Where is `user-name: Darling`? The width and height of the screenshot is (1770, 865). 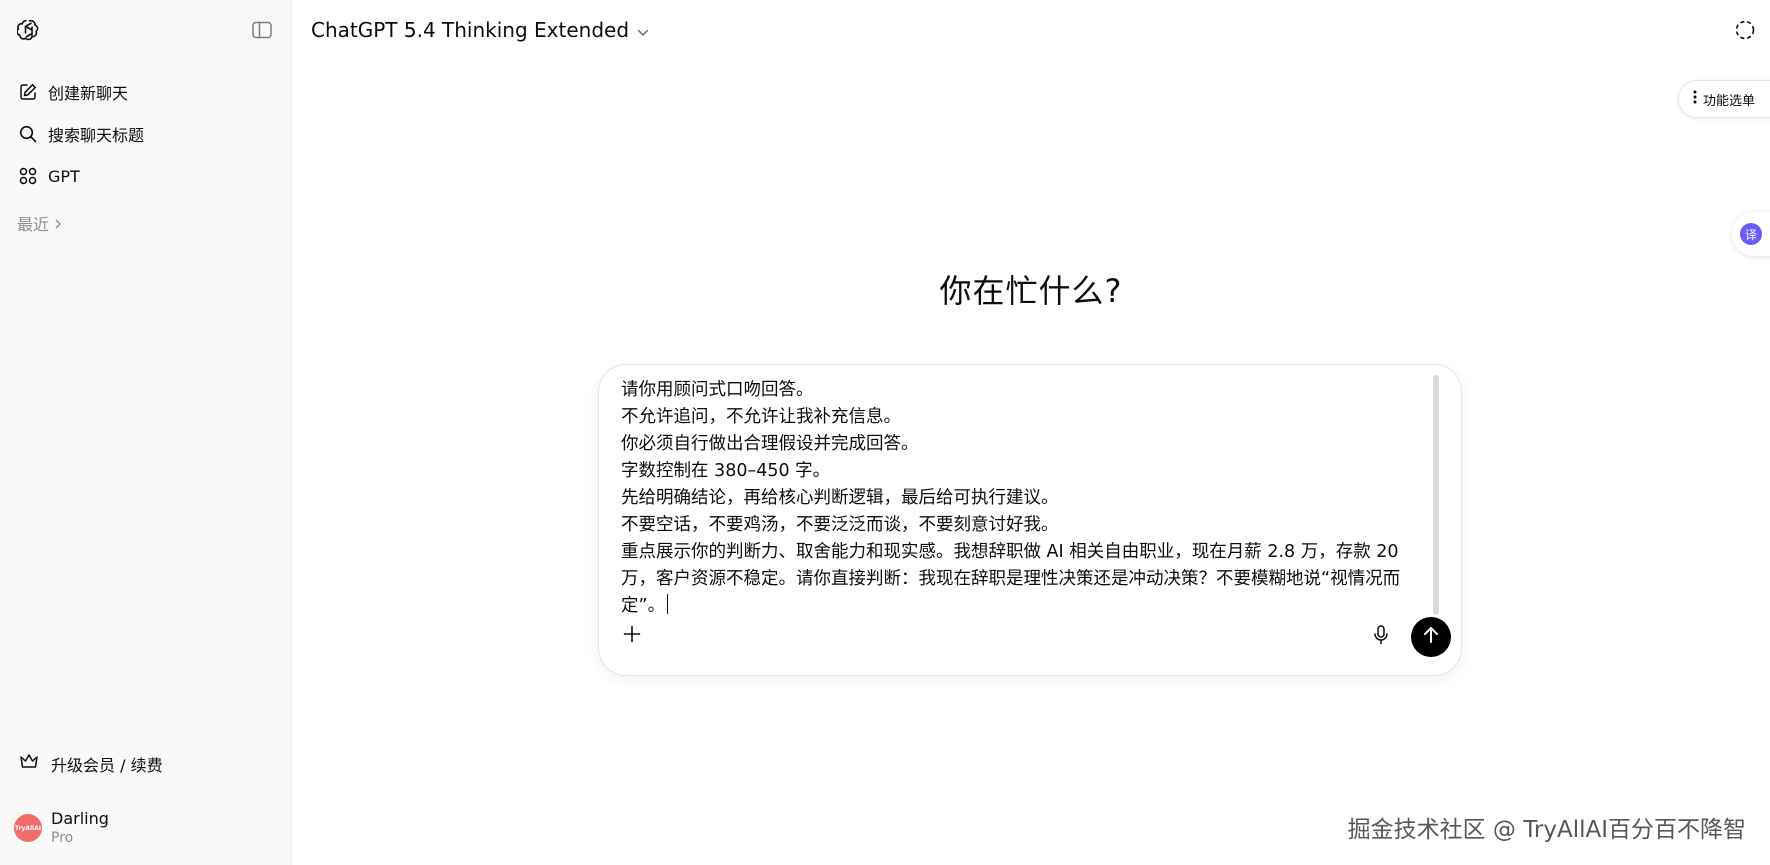 user-name: Darling is located at coordinates (80, 818).